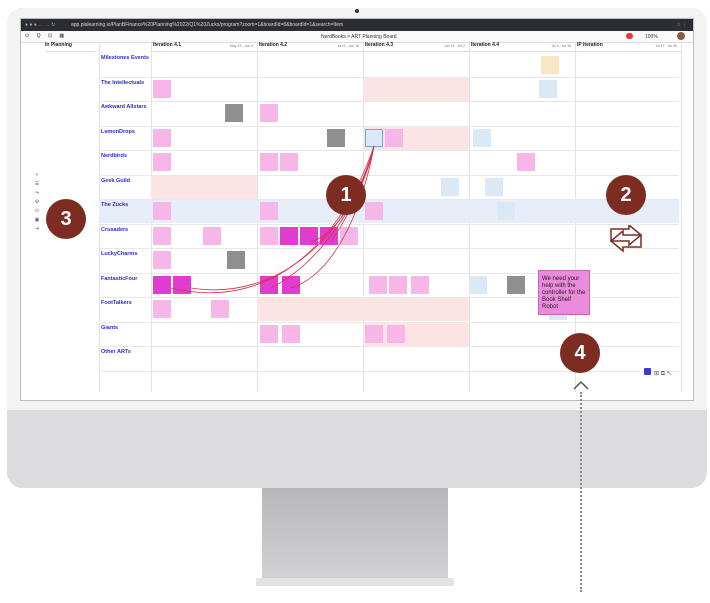  What do you see at coordinates (580, 353) in the screenshot?
I see `callout-4: 4` at bounding box center [580, 353].